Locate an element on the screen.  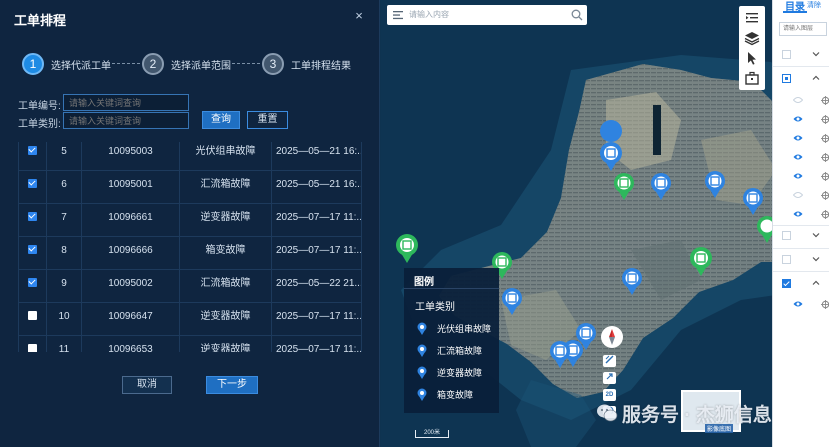
row-type: 汇流箱故障 is located at coordinates (226, 286).